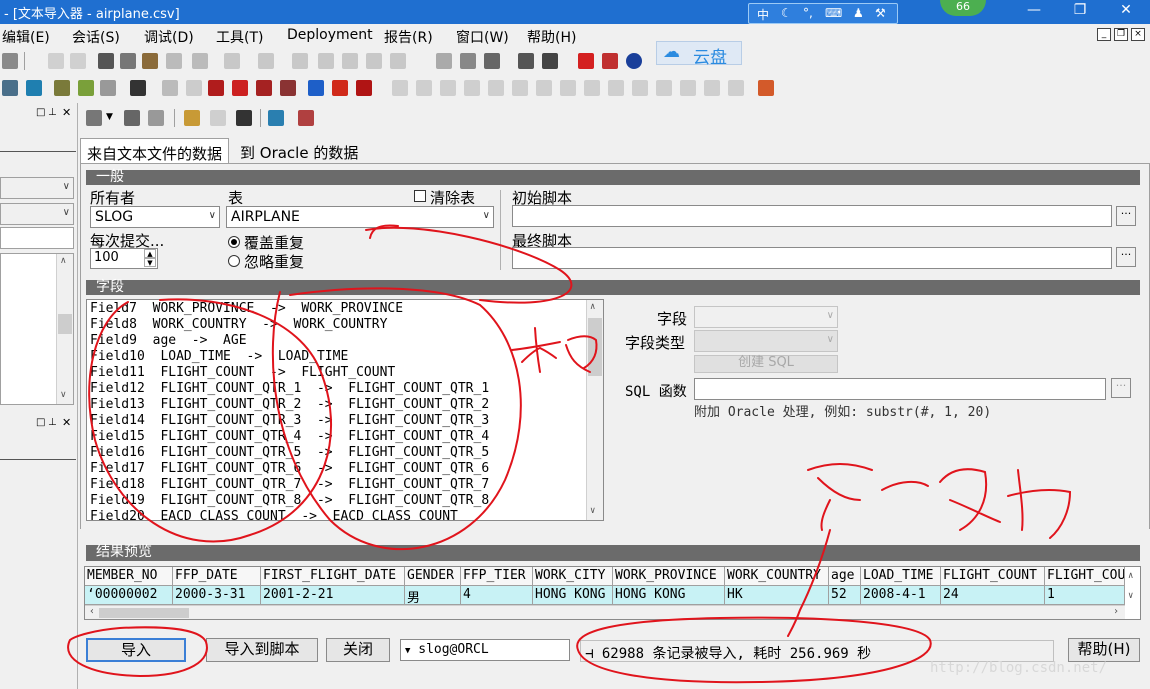 This screenshot has width=1150, height=689. What do you see at coordinates (128, 61) in the screenshot?
I see `copy-icon` at bounding box center [128, 61].